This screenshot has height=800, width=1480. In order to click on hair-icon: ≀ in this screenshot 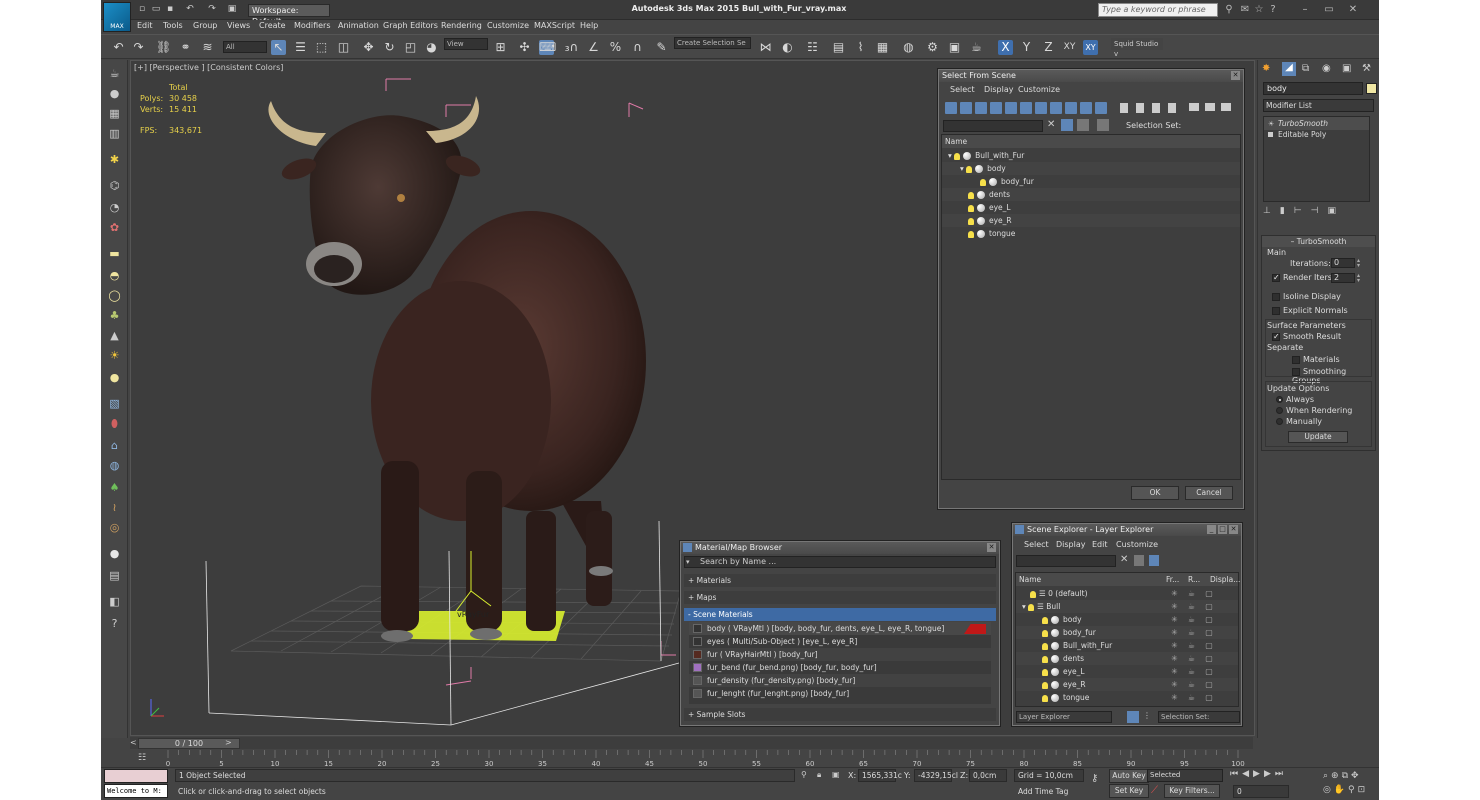, I will do `click(114, 507)`.